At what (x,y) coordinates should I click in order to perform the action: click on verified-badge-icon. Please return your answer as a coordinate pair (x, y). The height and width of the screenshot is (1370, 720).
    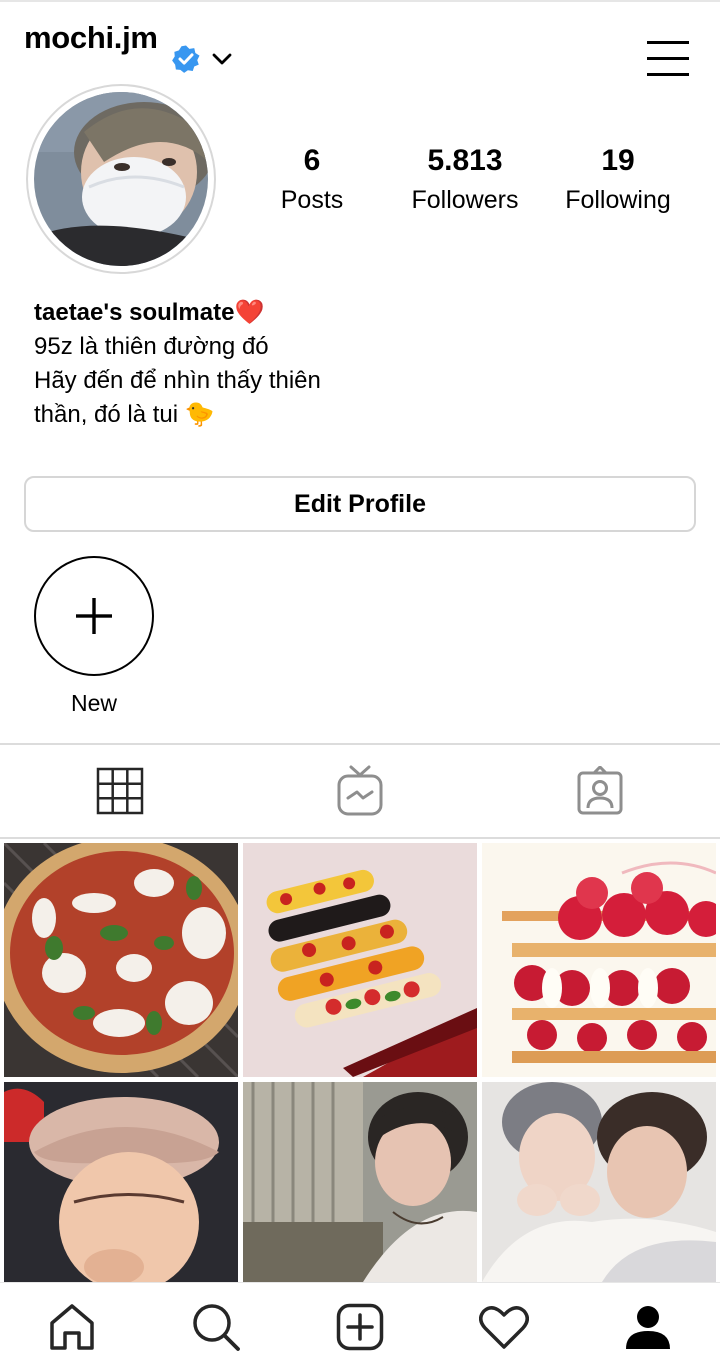
    Looking at the image, I should click on (186, 59).